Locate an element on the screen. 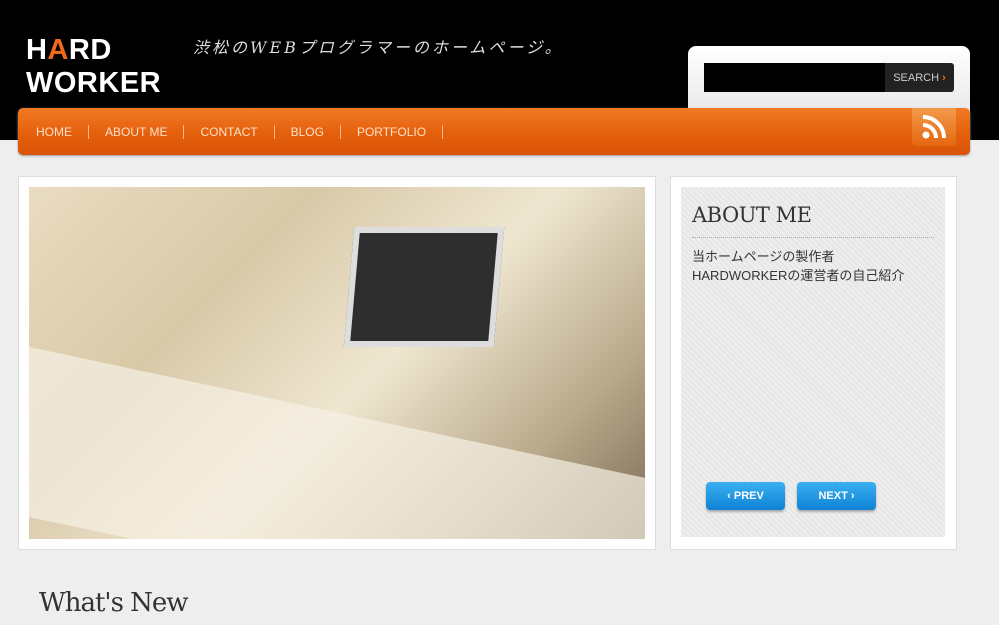 The height and width of the screenshot is (625, 999). search-button: SEARCH › is located at coordinates (919, 77).